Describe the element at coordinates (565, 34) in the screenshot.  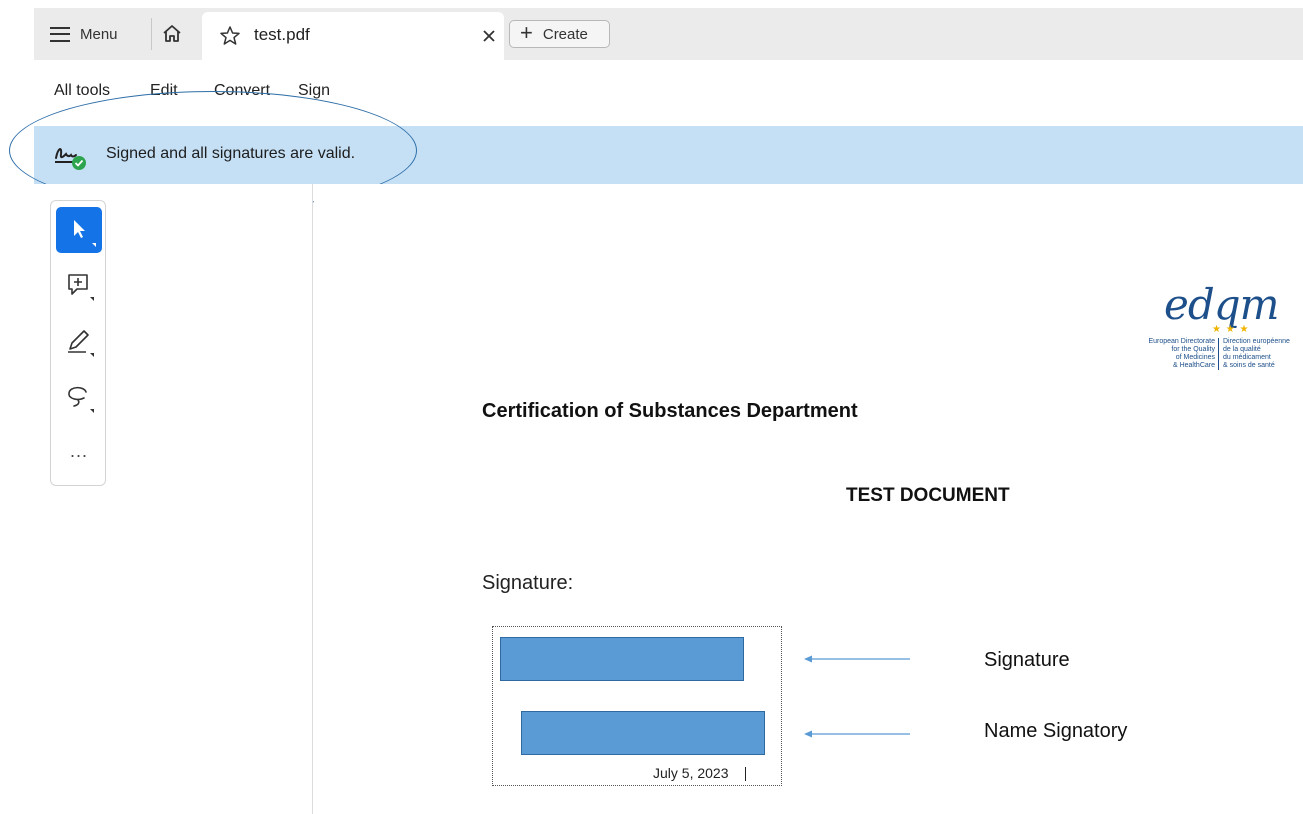
I see `create-label: Create` at that location.